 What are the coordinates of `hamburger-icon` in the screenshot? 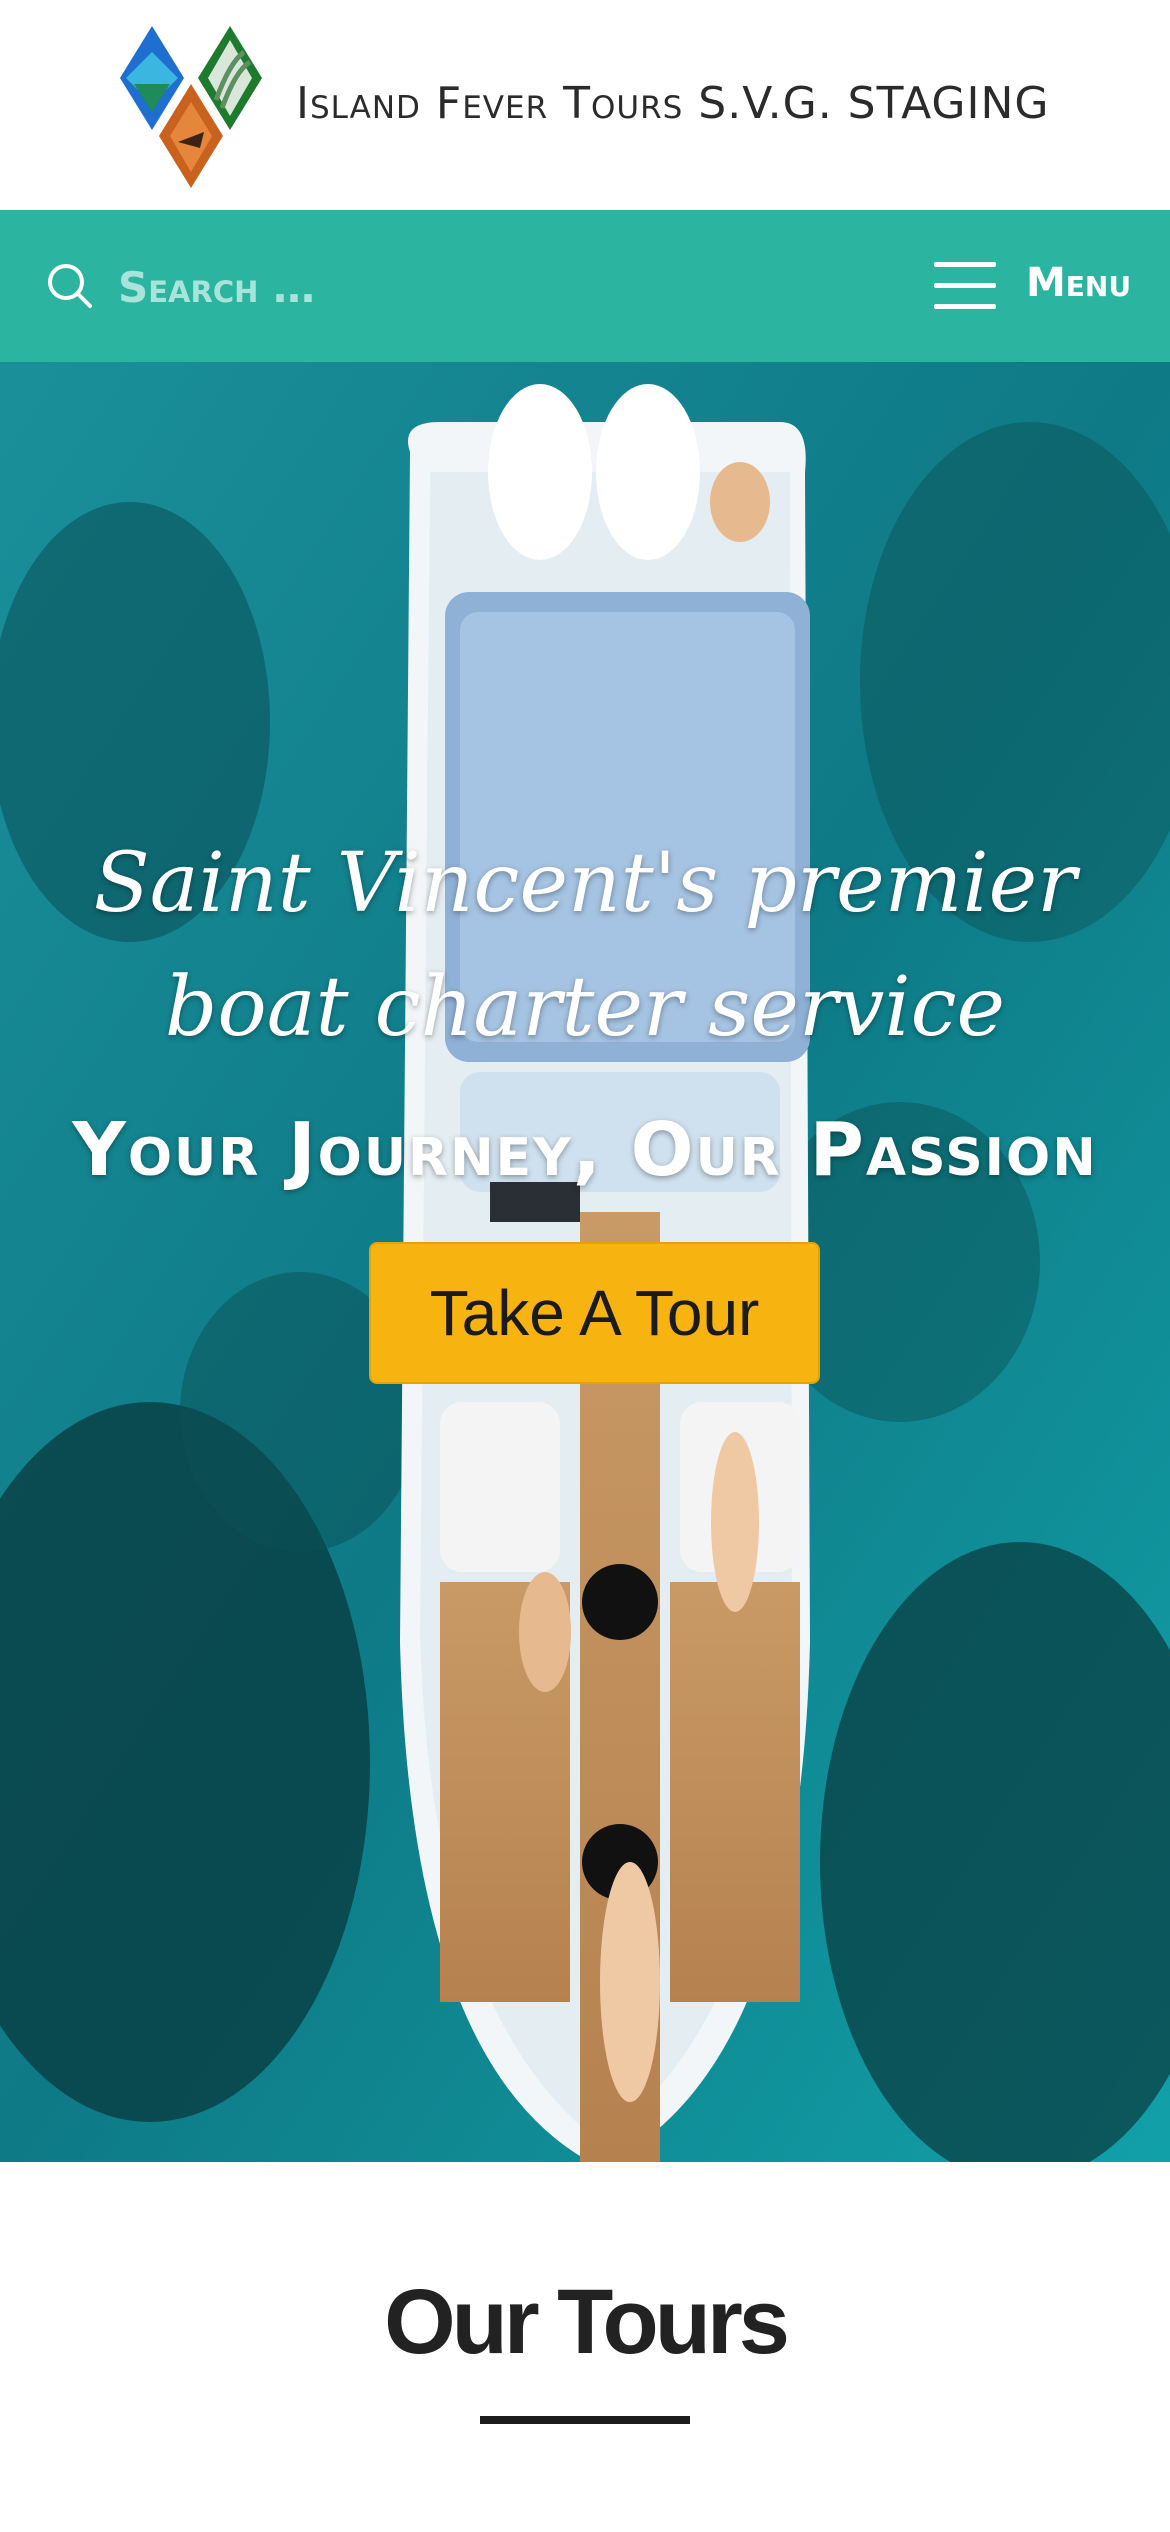 It's located at (965, 286).